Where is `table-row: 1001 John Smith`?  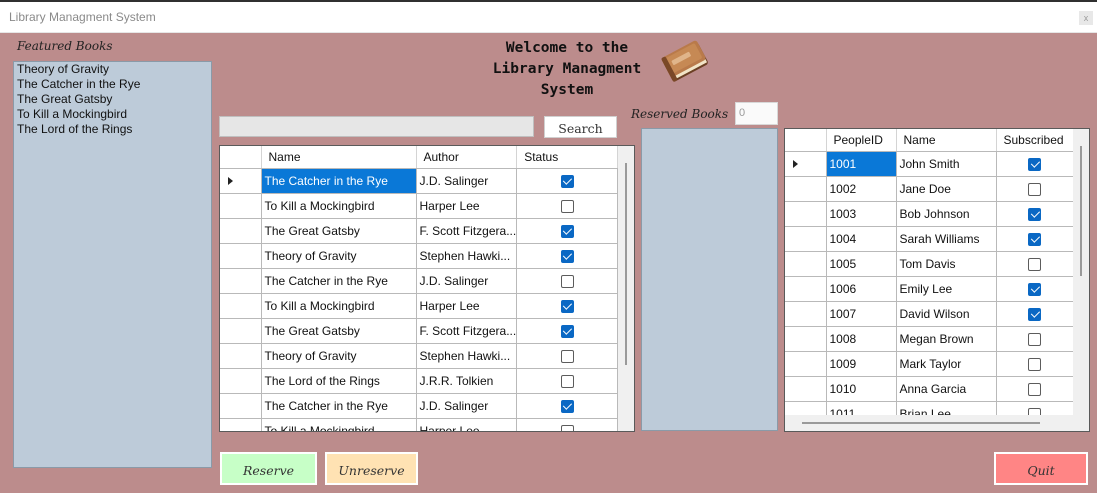
table-row: 1001 John Smith is located at coordinates (929, 164).